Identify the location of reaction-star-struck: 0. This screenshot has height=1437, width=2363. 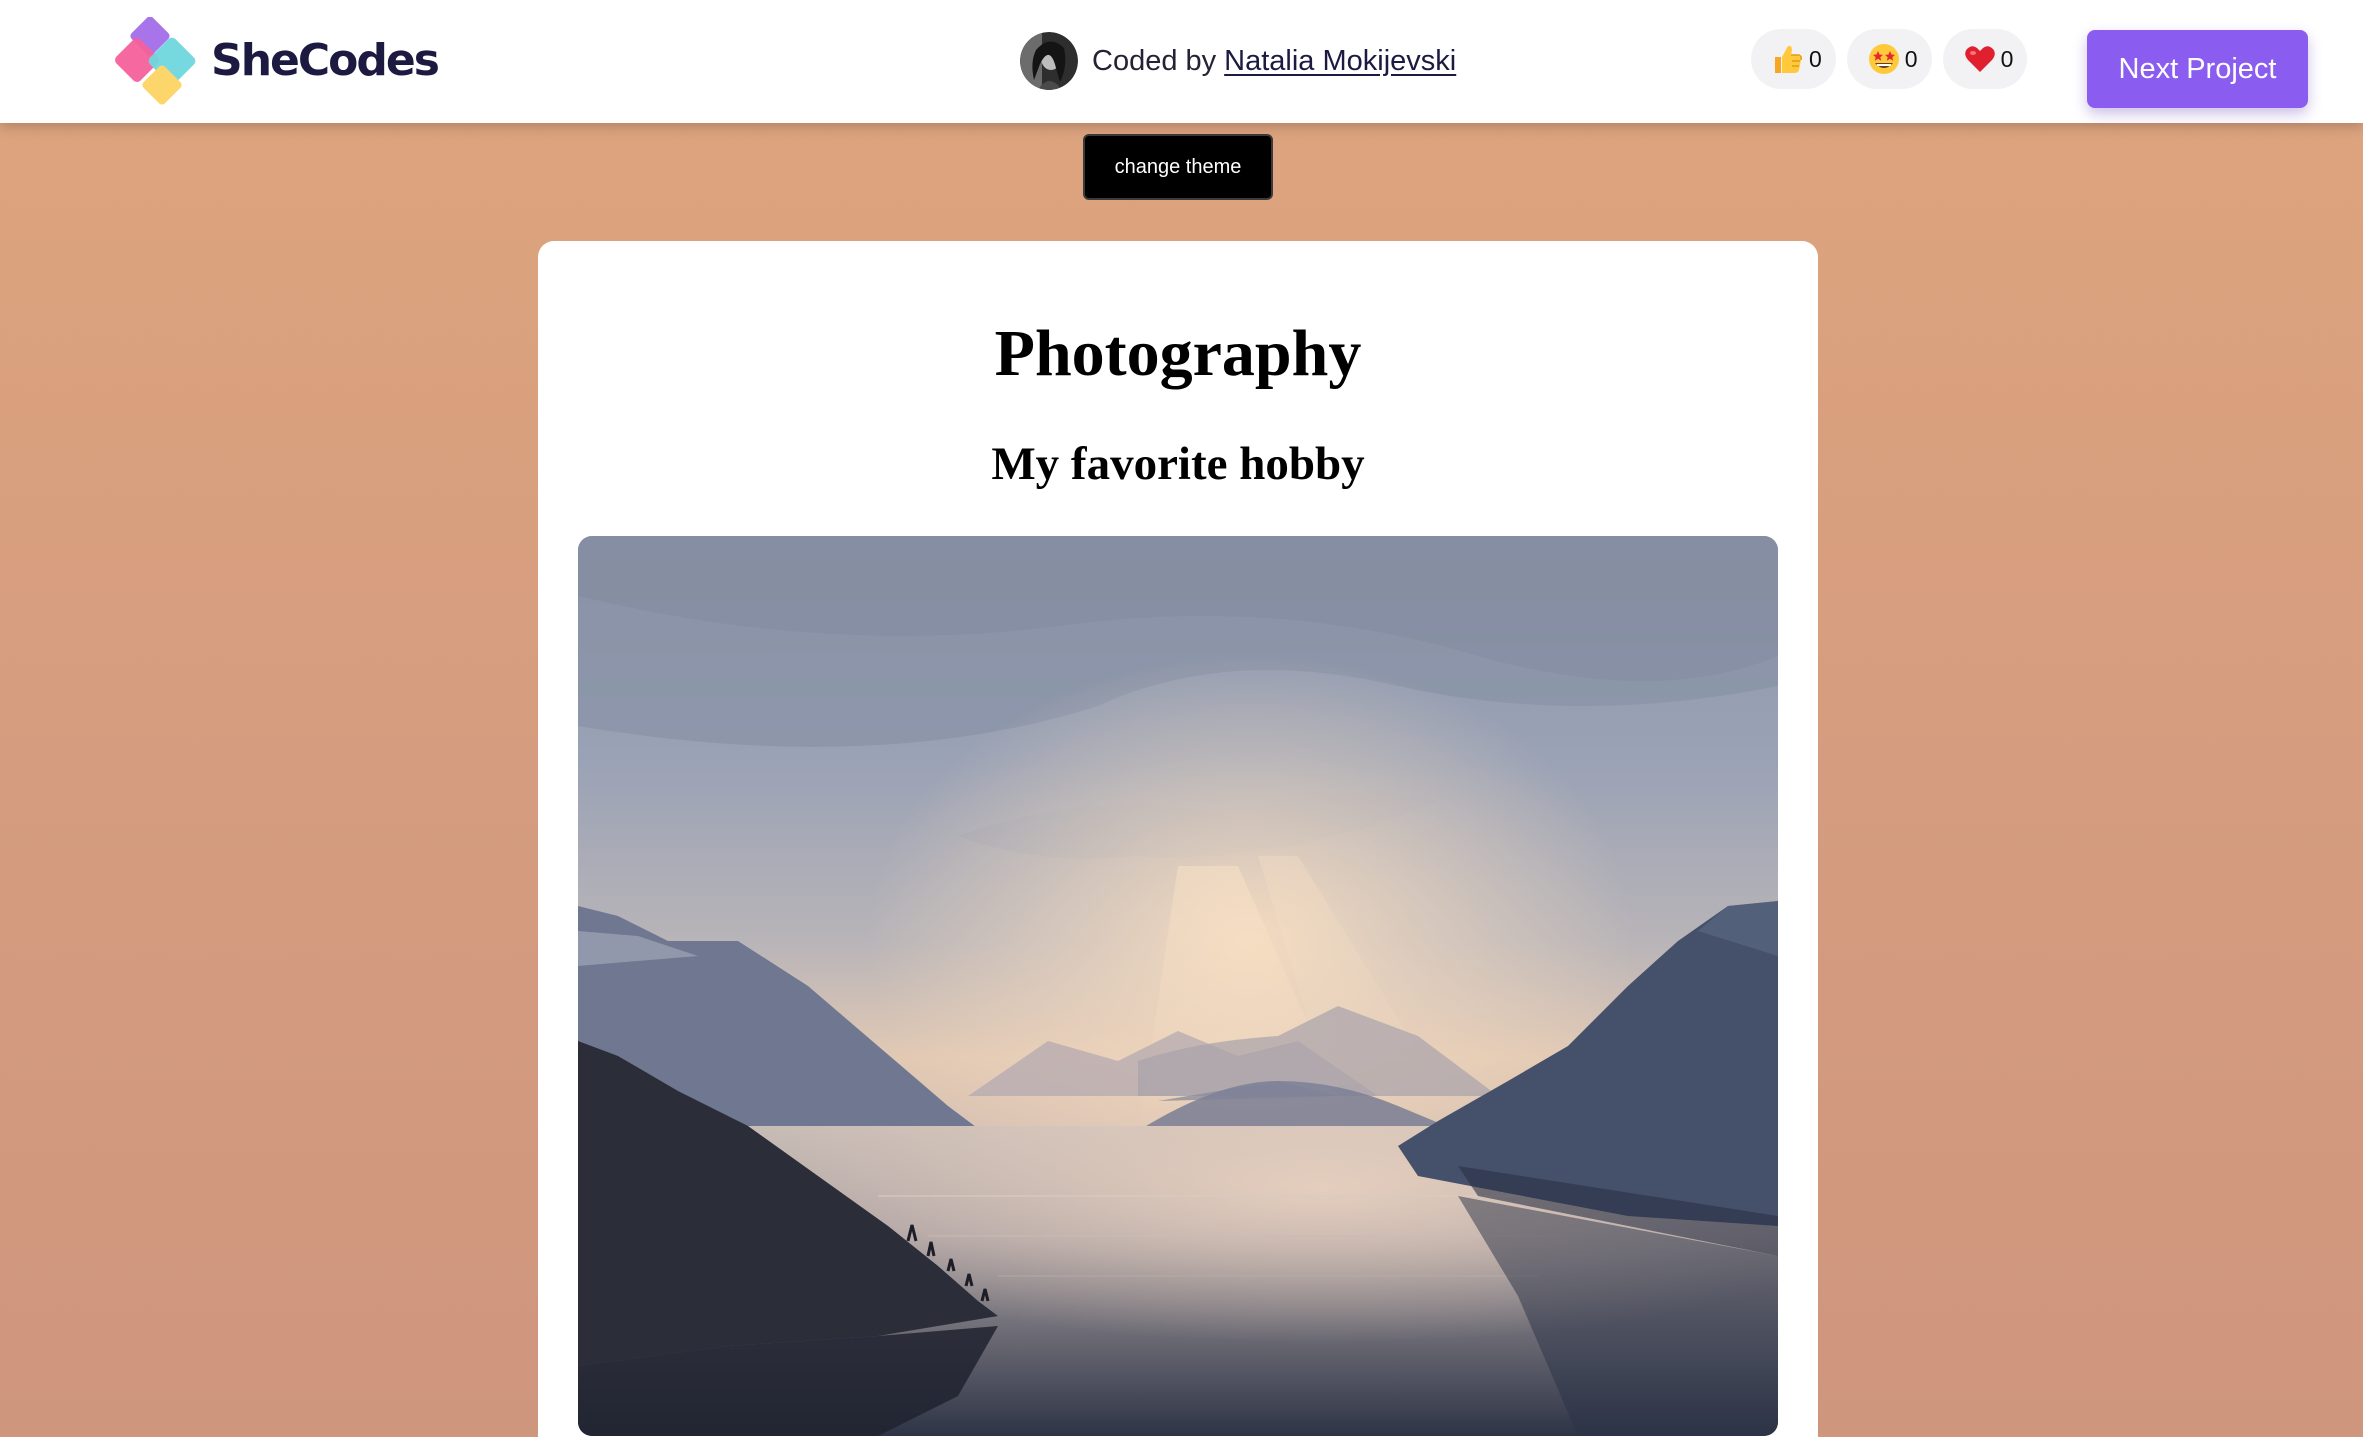
(1889, 59).